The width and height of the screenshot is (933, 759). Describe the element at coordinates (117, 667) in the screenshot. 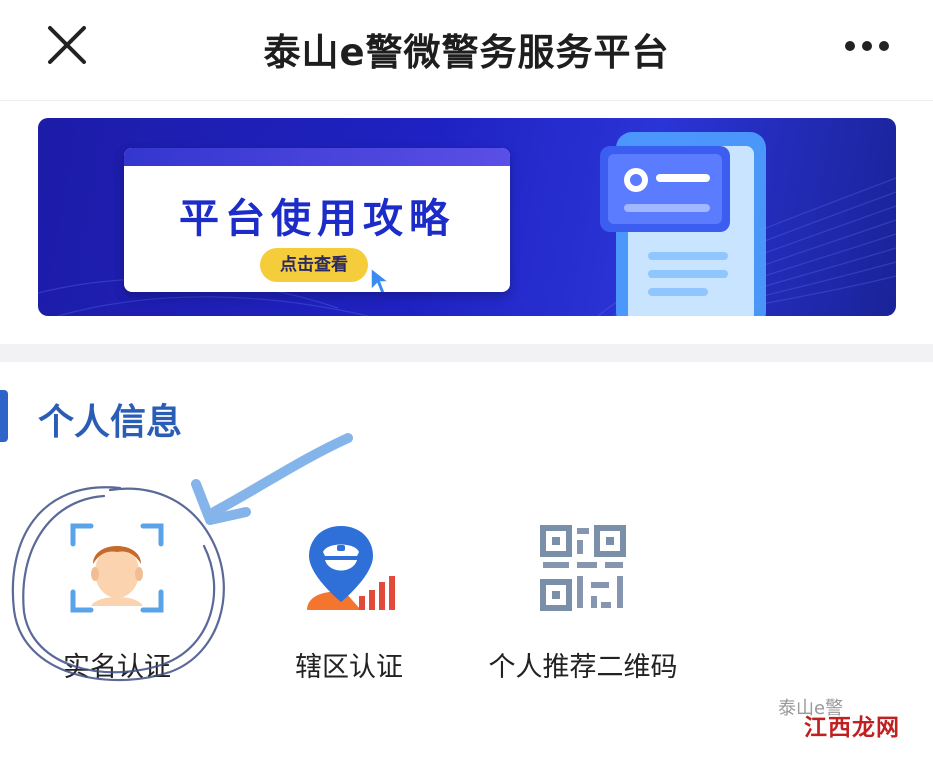

I see `tile-label: 实名认证` at that location.